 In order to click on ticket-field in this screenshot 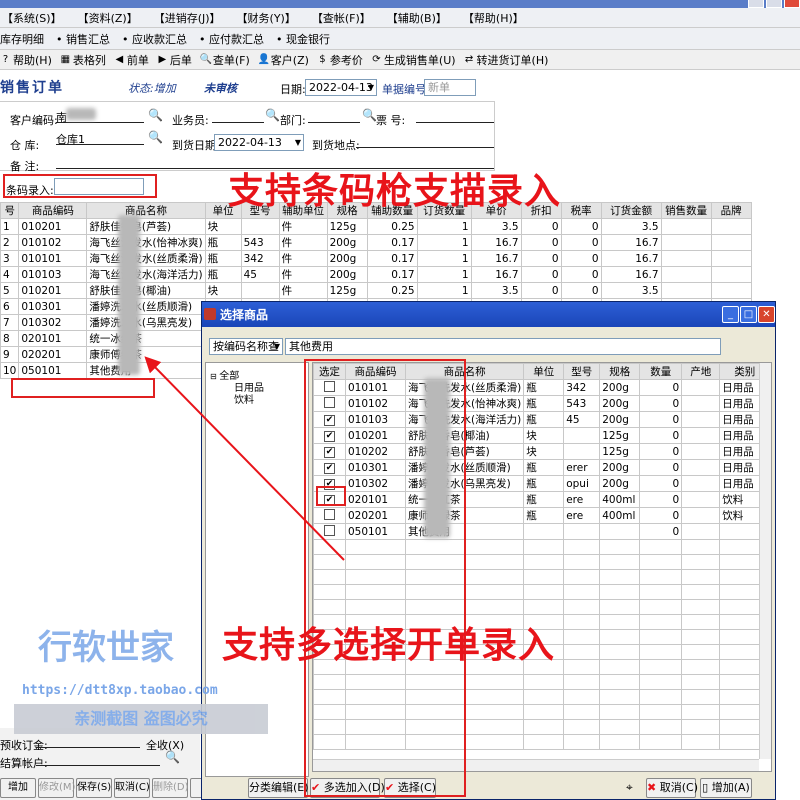, I will do `click(455, 116)`.